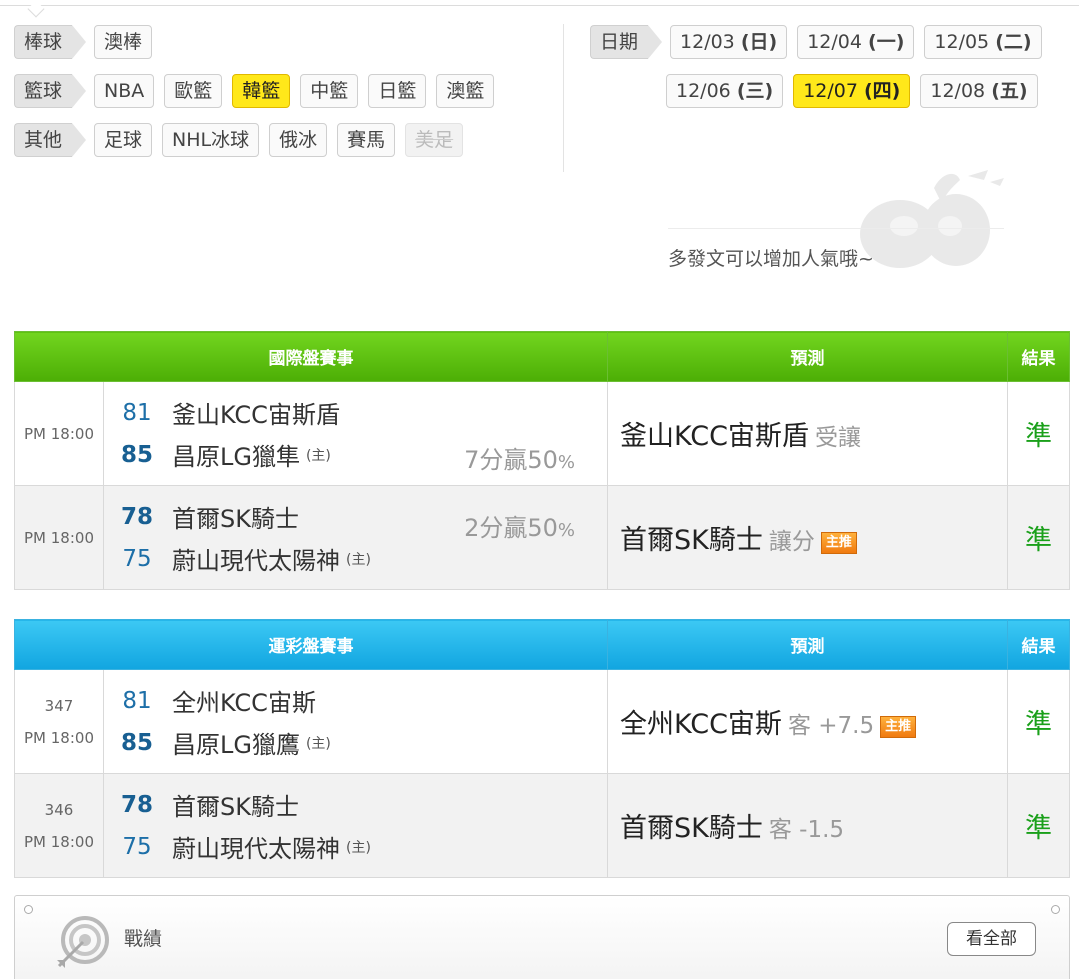 The height and width of the screenshot is (979, 1079). I want to click on filter-chip-other-4: 美足, so click(434, 140).